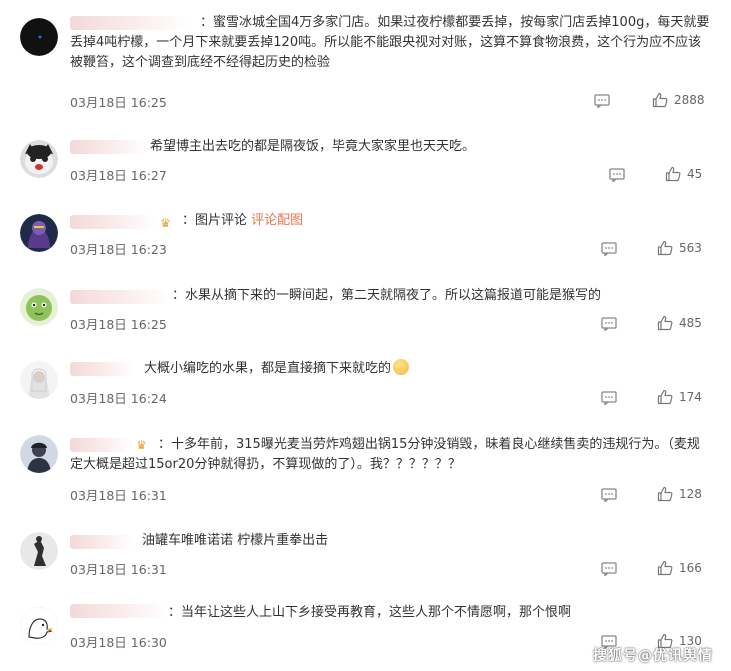 This screenshot has height=671, width=731. Describe the element at coordinates (690, 397) in the screenshot. I see `like-count: 174` at that location.